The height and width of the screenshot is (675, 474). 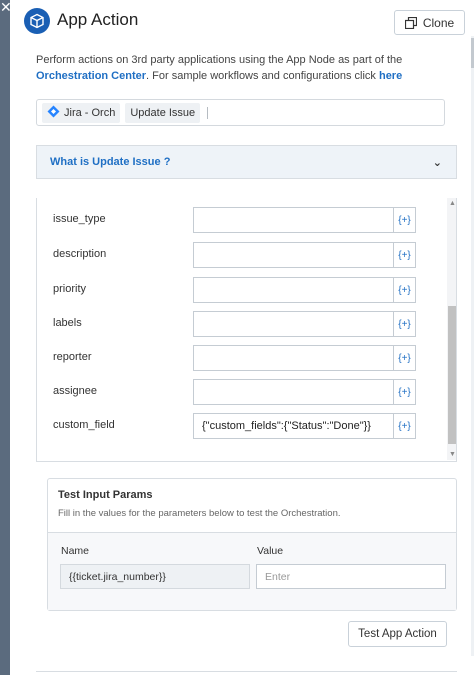 I want to click on test-params-body: Name Value {{ticket.jira_number}}, so click(x=252, y=571).